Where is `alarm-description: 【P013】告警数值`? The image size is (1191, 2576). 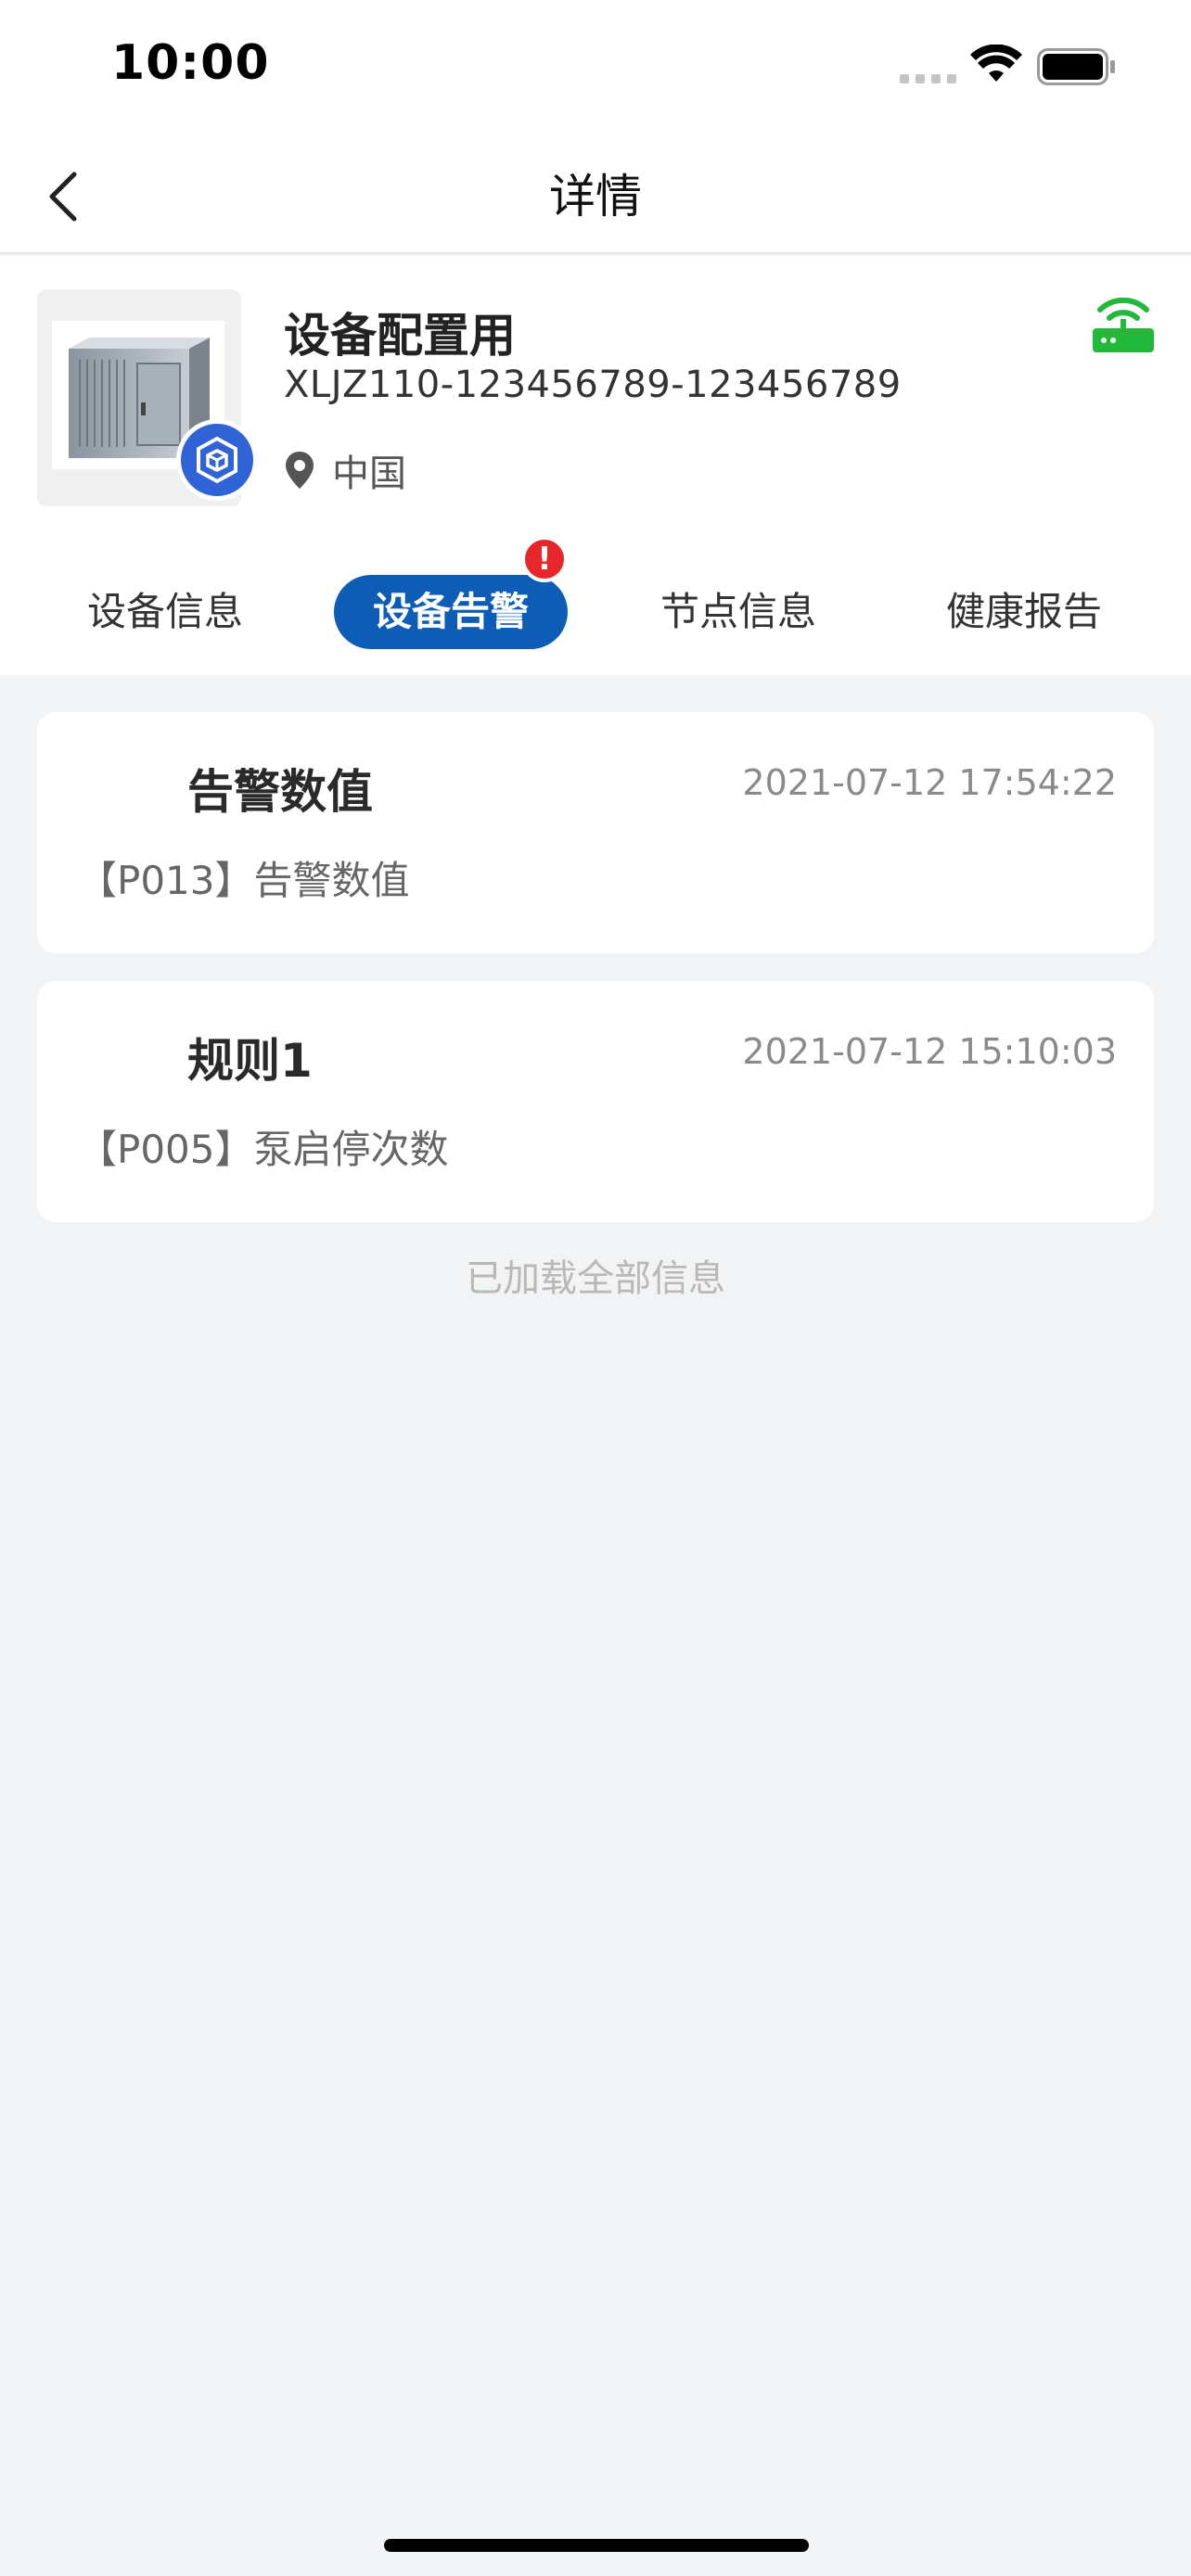 alarm-description: 【P013】告警数值 is located at coordinates (244, 880).